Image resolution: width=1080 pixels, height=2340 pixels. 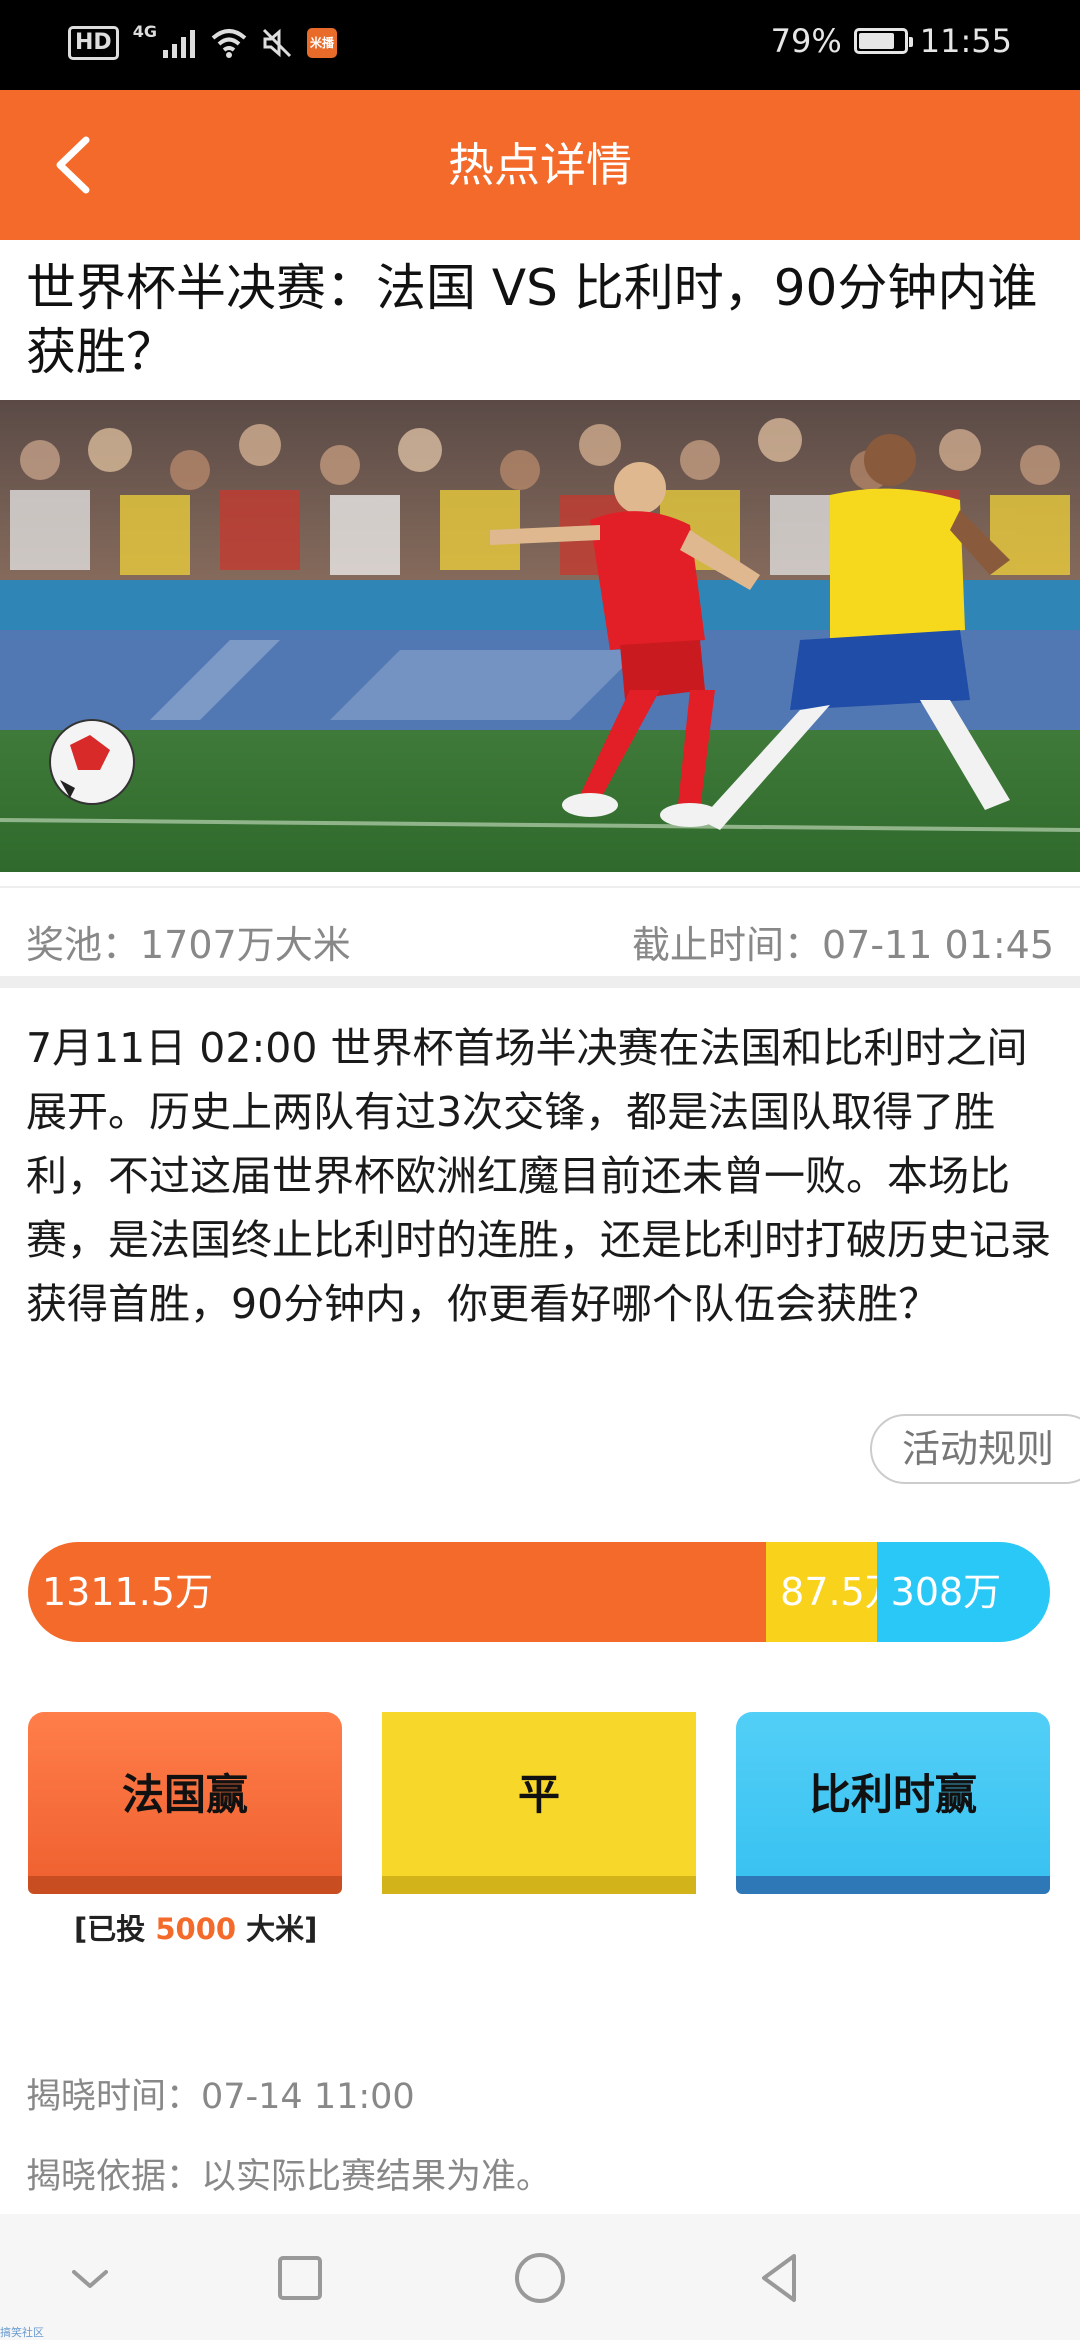 I want to click on placed-bet-note: [已投 5000 大米], so click(x=195, y=1927).